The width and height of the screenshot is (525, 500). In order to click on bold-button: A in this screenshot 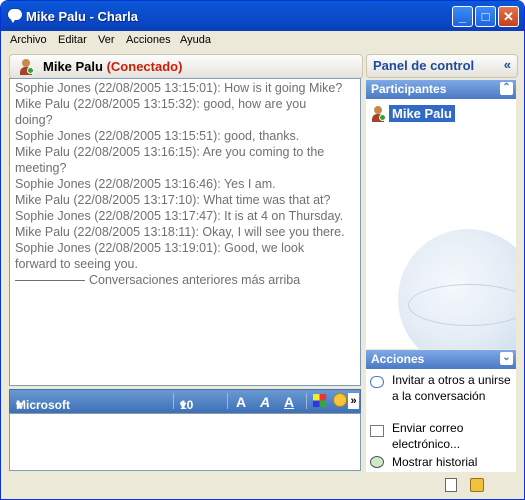, I will do `click(241, 402)`.